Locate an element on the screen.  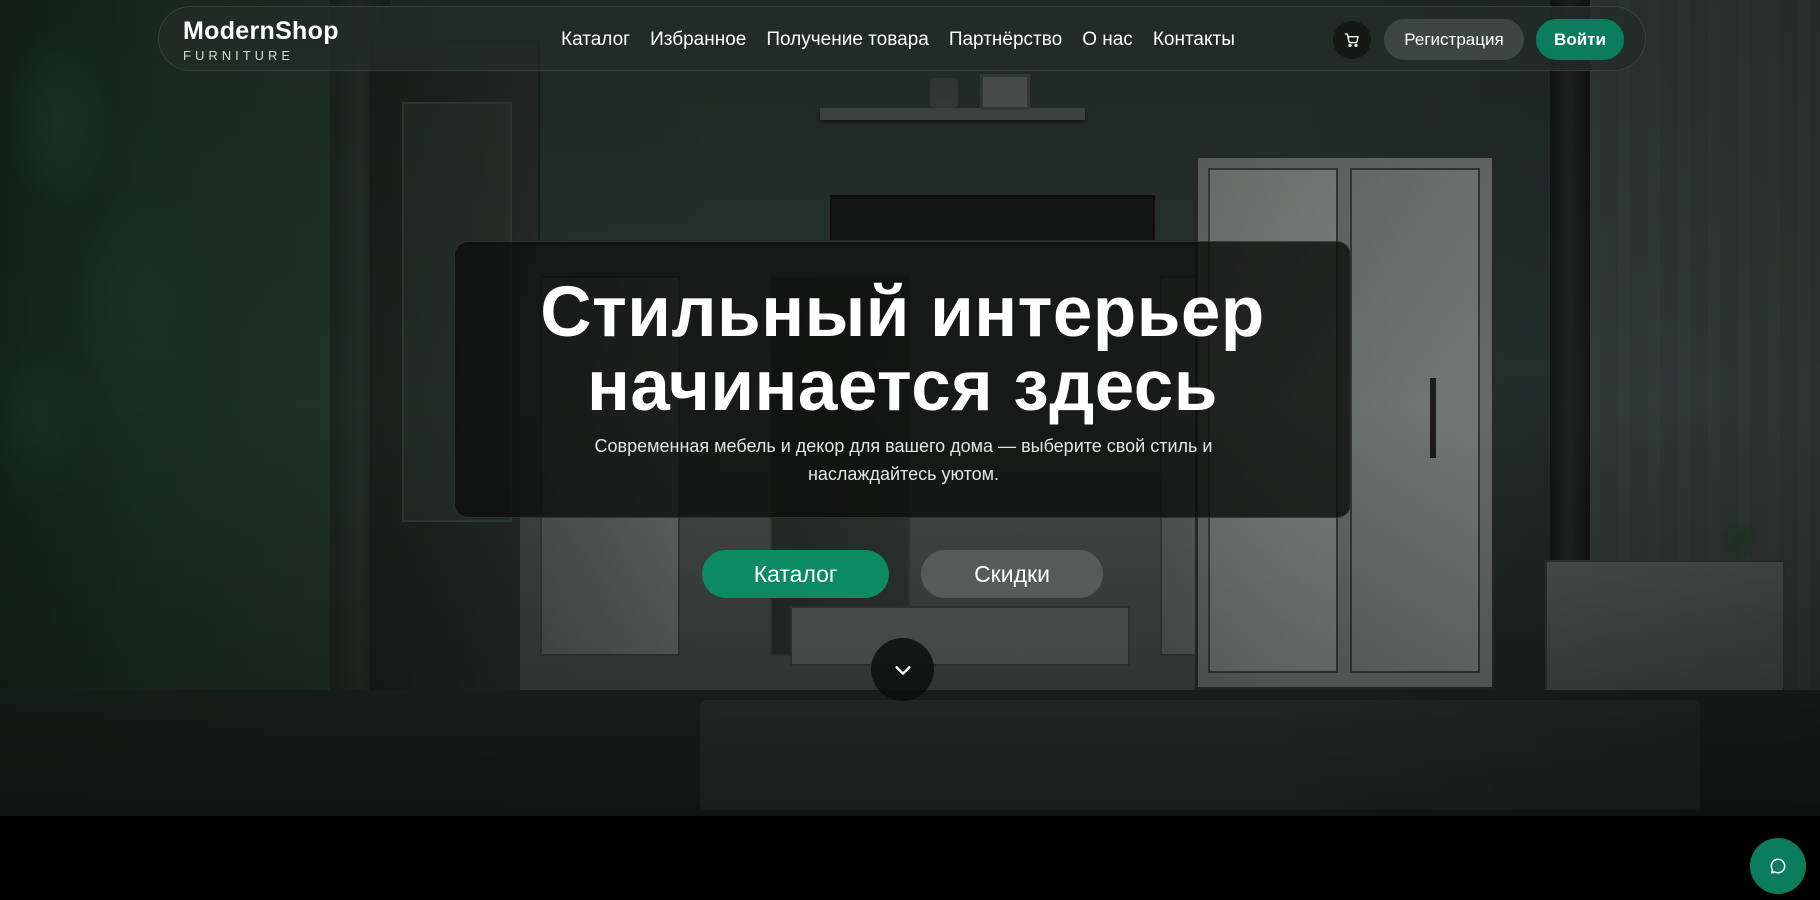
scroll-down-button is located at coordinates (902, 669).